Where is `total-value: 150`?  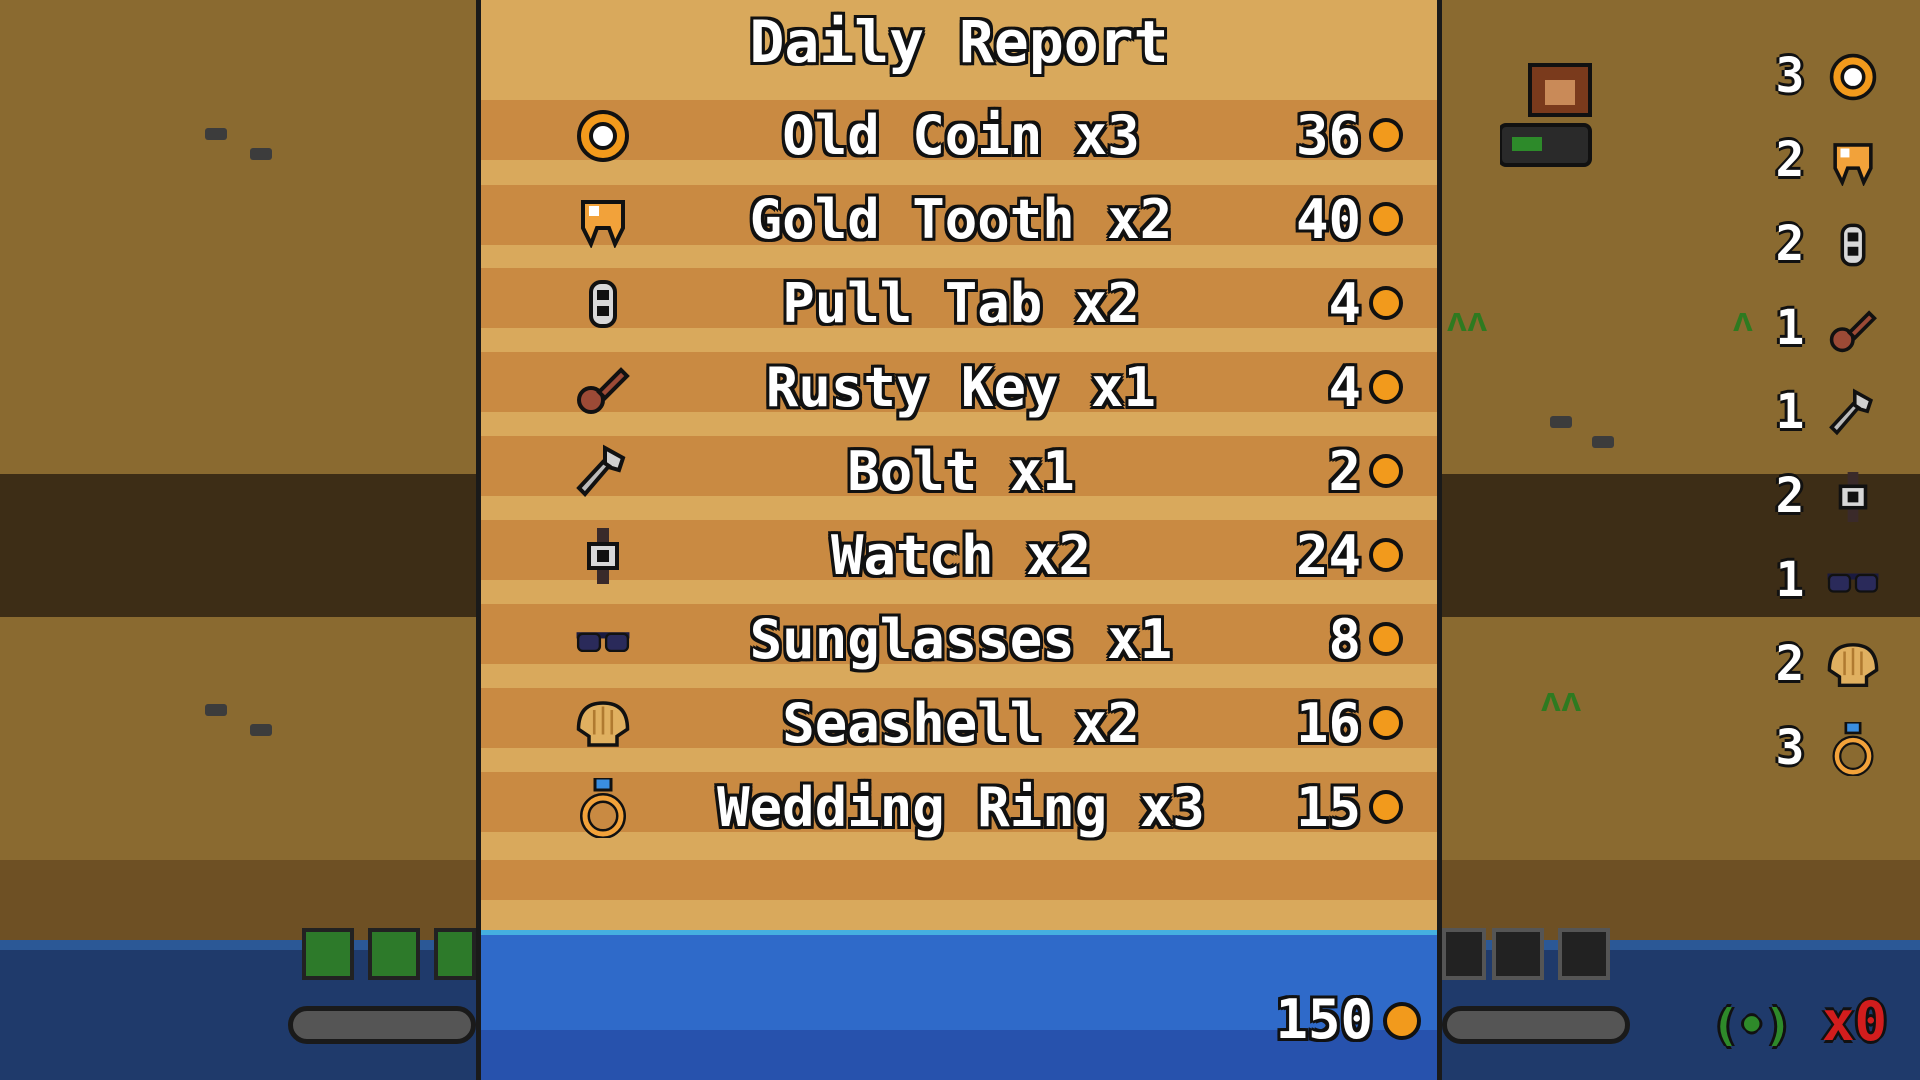 total-value: 150 is located at coordinates (1324, 1019).